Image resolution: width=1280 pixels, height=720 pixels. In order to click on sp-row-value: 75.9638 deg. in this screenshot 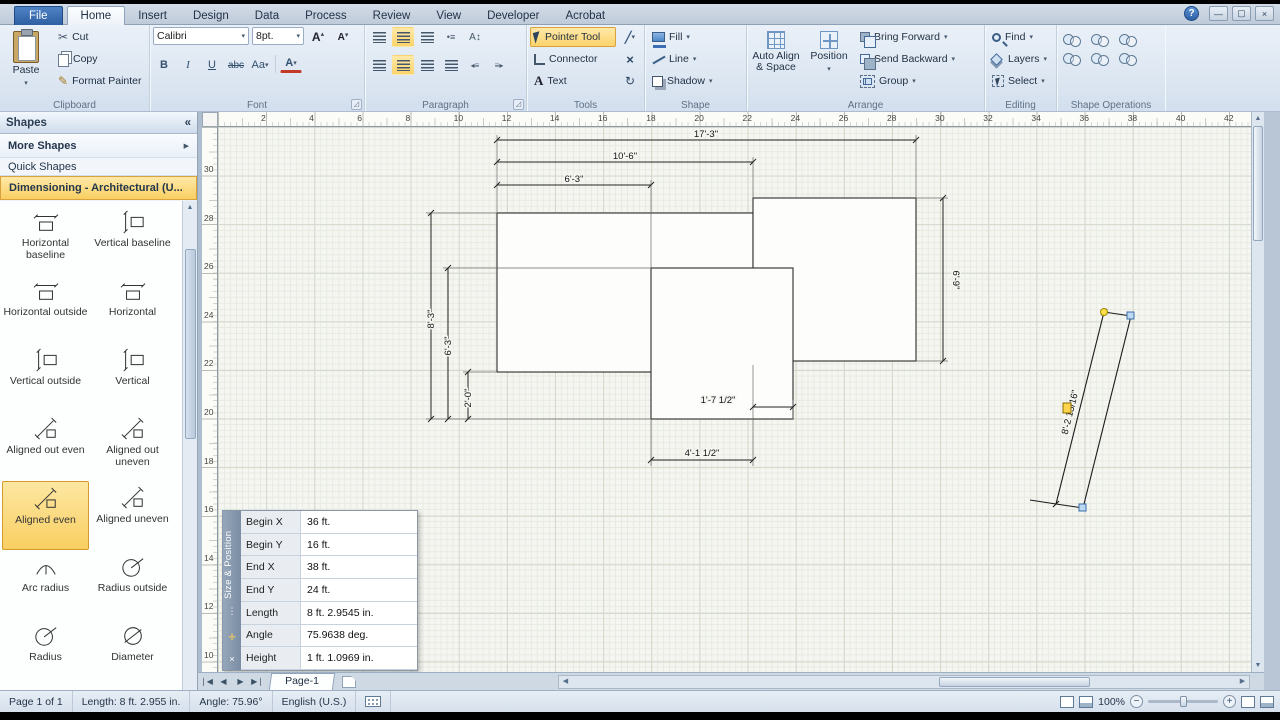, I will do `click(359, 635)`.